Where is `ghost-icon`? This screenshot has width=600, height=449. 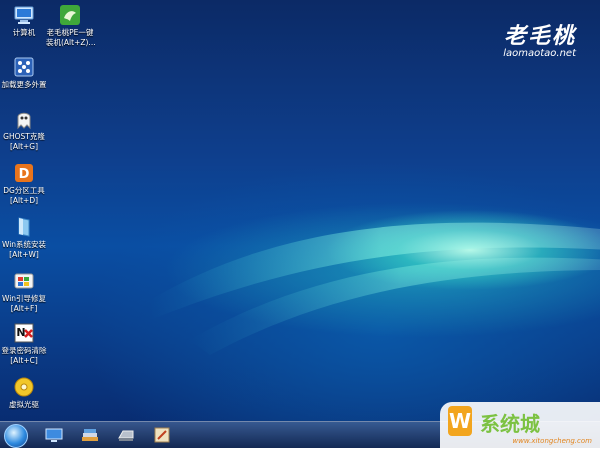 ghost-icon is located at coordinates (24, 119).